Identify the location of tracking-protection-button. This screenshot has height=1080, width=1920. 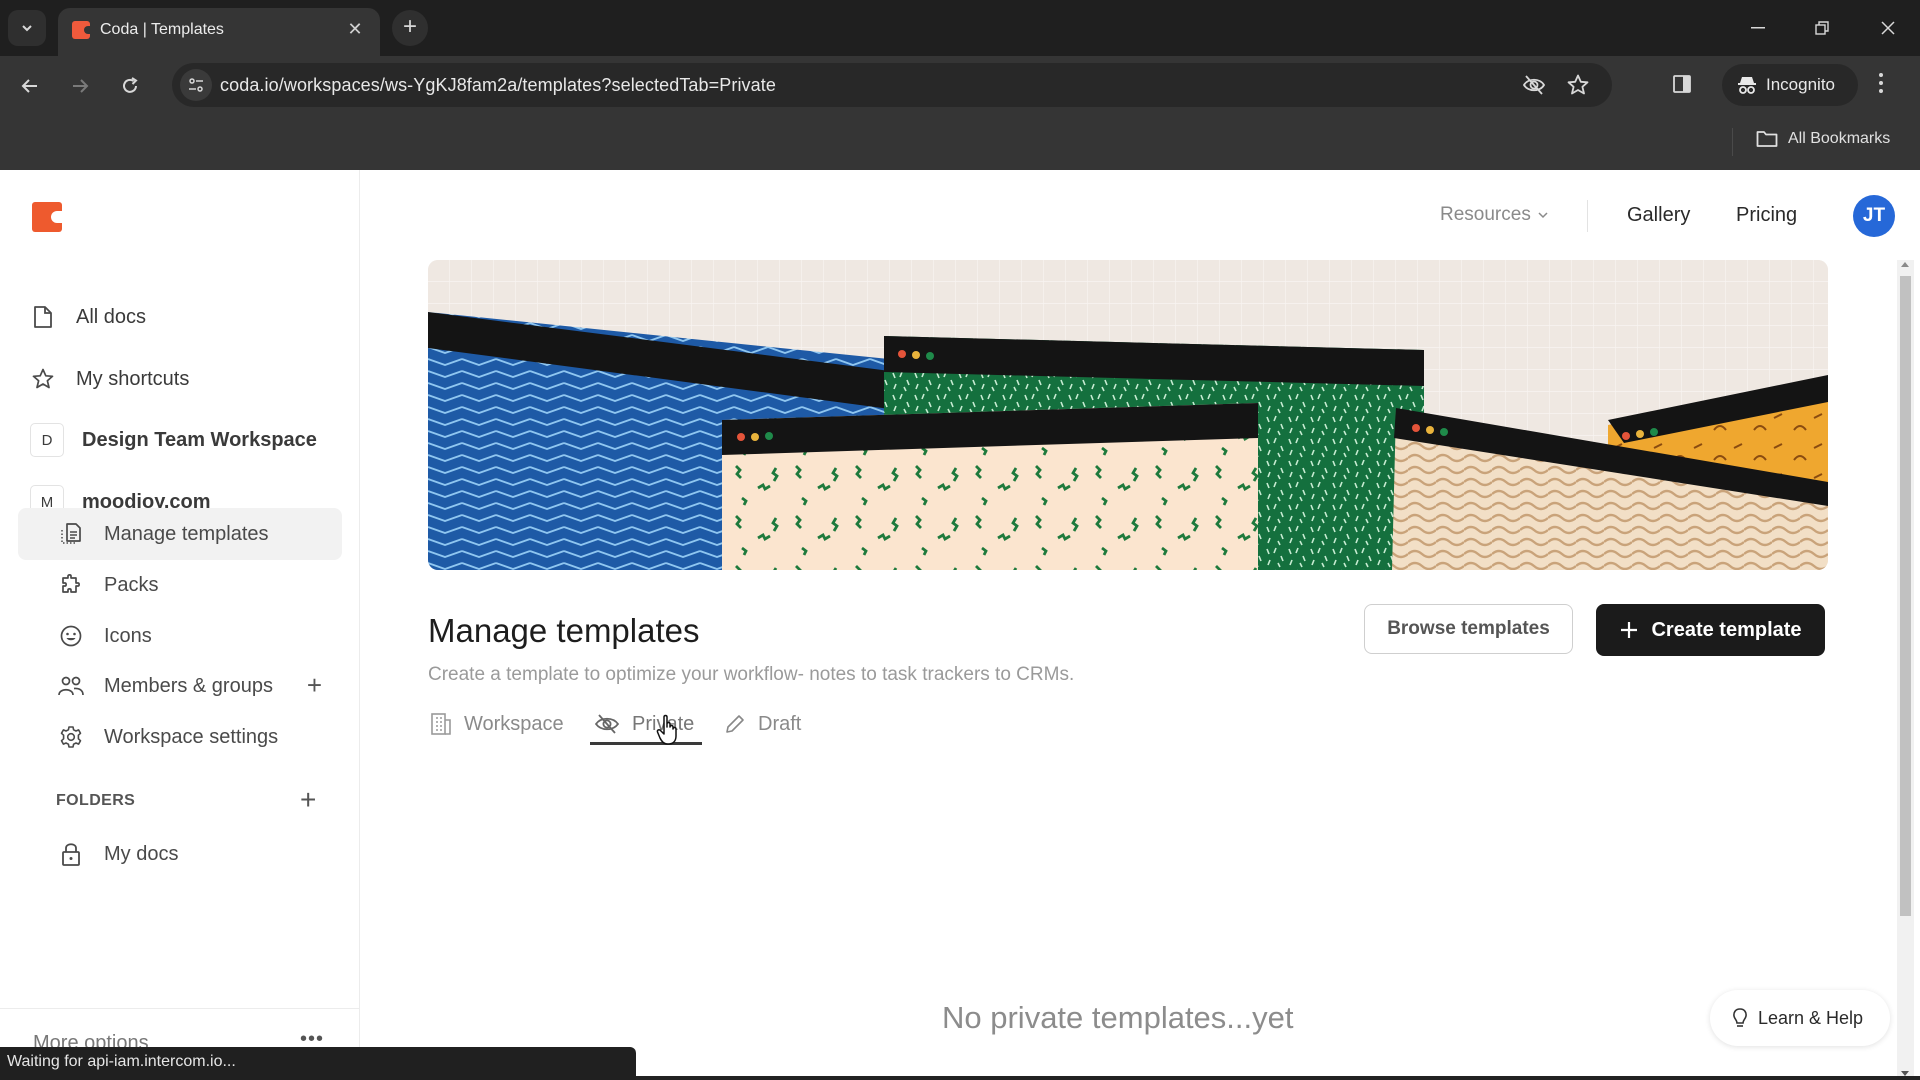
(1534, 85).